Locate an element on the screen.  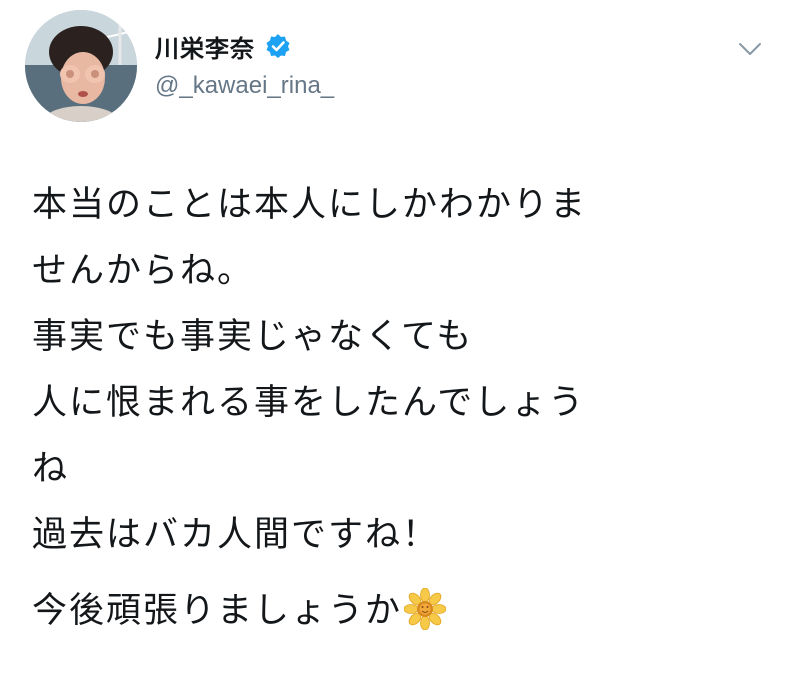
tweet-line-text: 今後頑張りましょうか is located at coordinates (217, 611).